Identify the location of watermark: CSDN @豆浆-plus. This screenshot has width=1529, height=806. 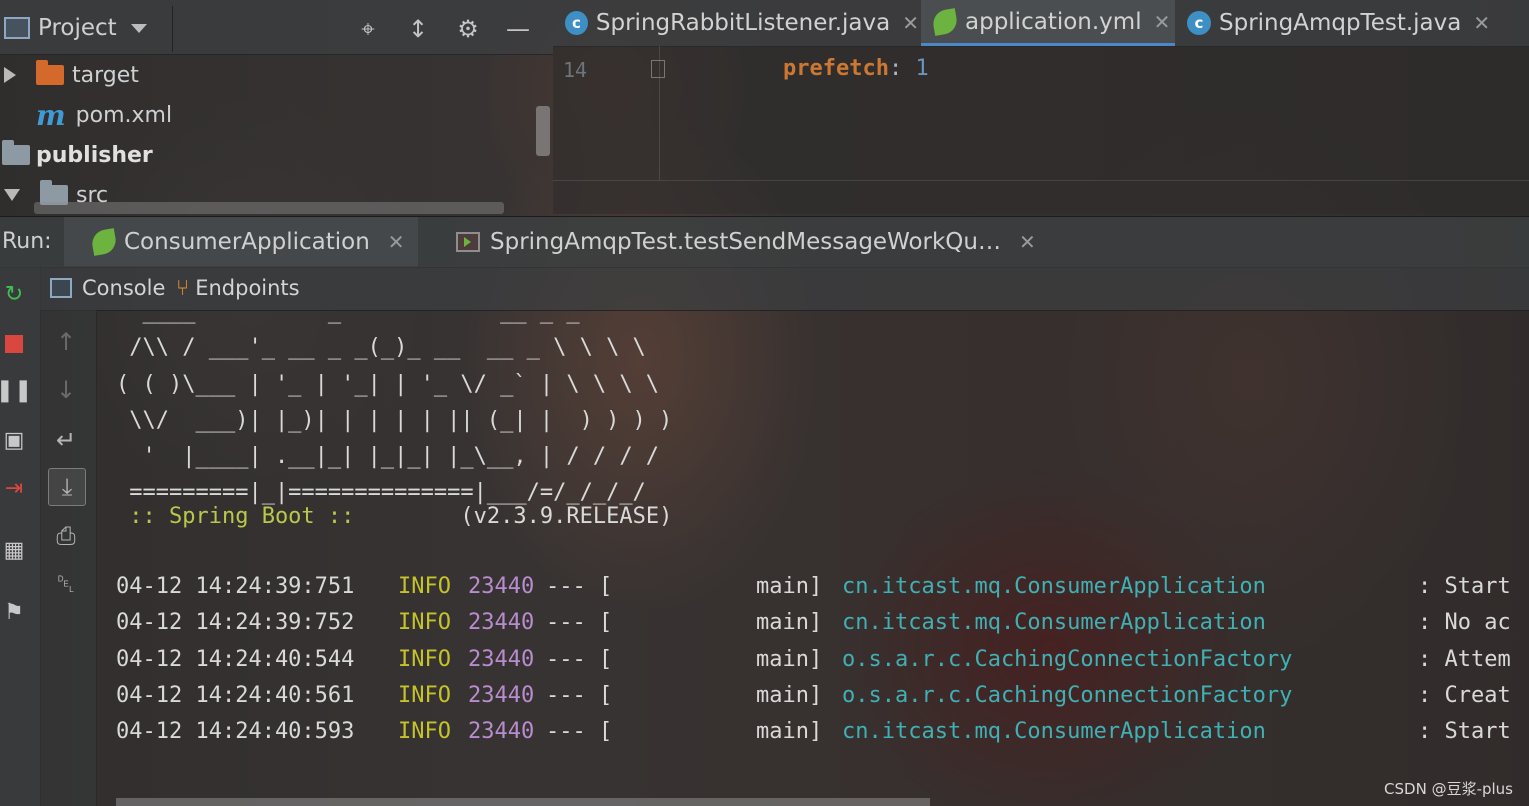
(1448, 789).